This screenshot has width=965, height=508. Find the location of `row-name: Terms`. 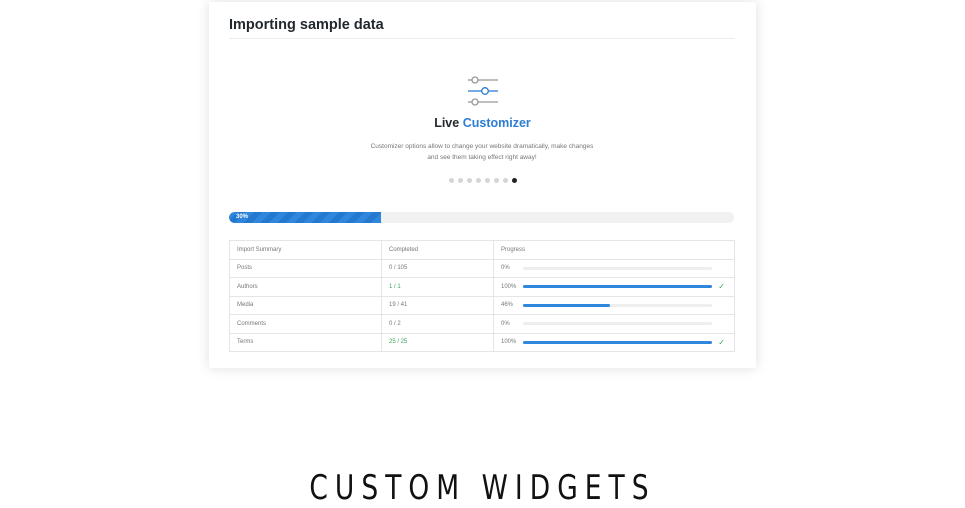

row-name: Terms is located at coordinates (305, 342).